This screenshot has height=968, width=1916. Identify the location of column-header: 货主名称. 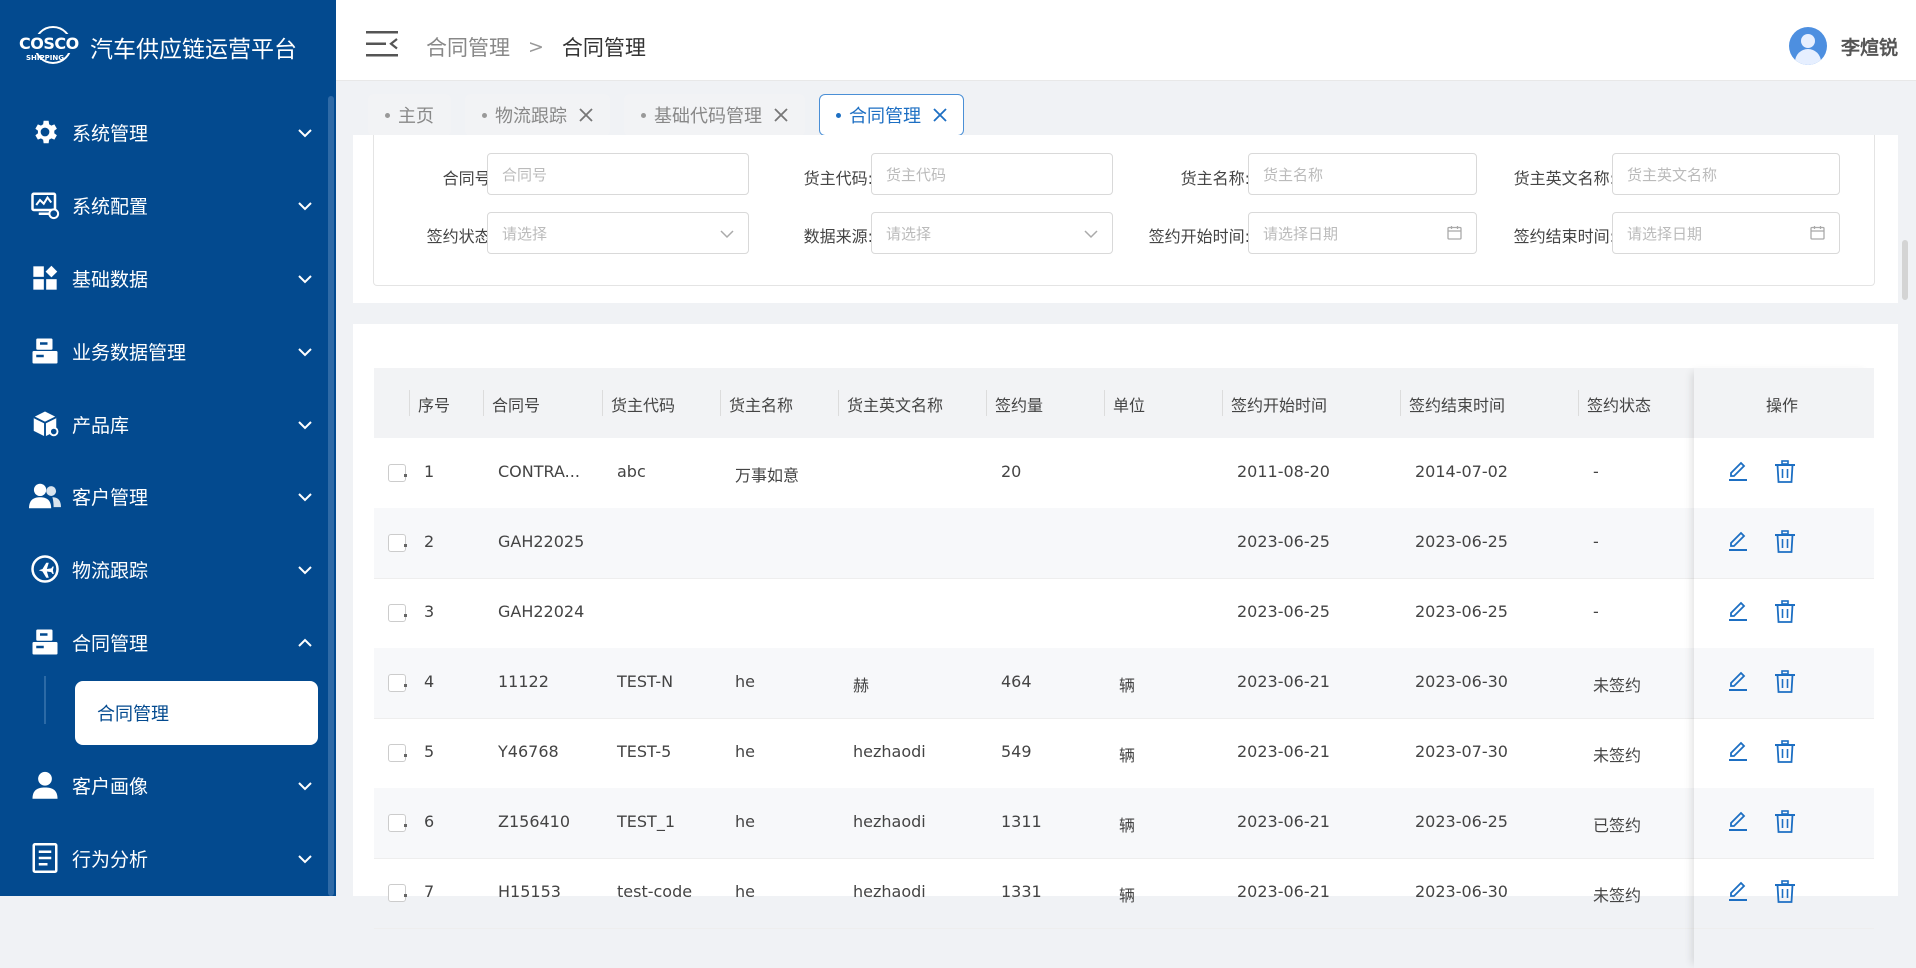
(761, 405).